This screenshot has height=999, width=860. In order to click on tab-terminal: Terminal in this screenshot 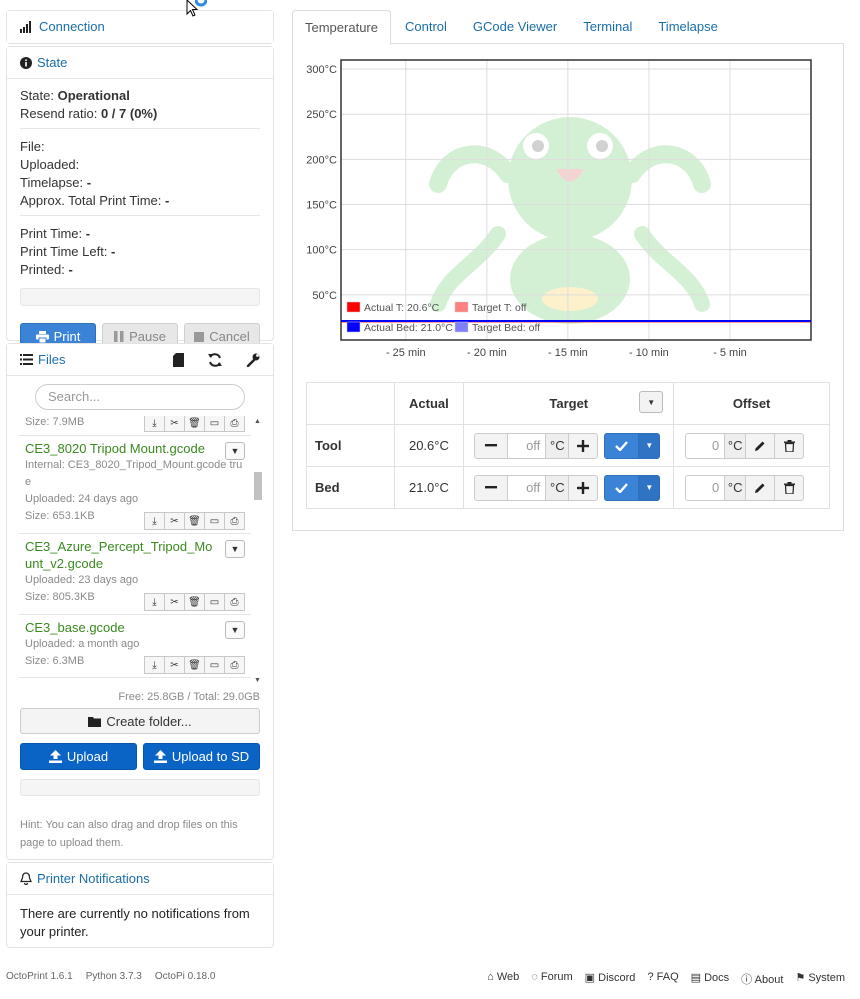, I will do `click(607, 27)`.